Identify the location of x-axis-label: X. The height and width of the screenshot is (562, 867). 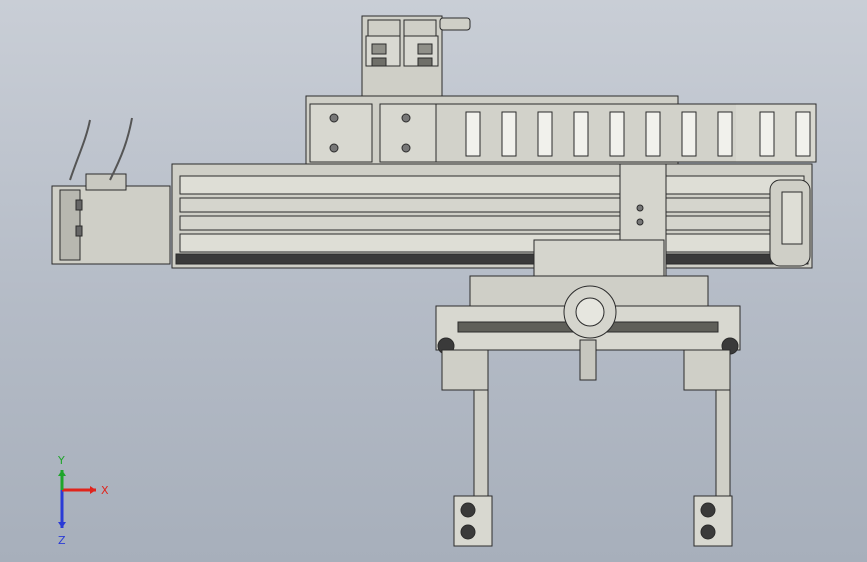
(105, 490).